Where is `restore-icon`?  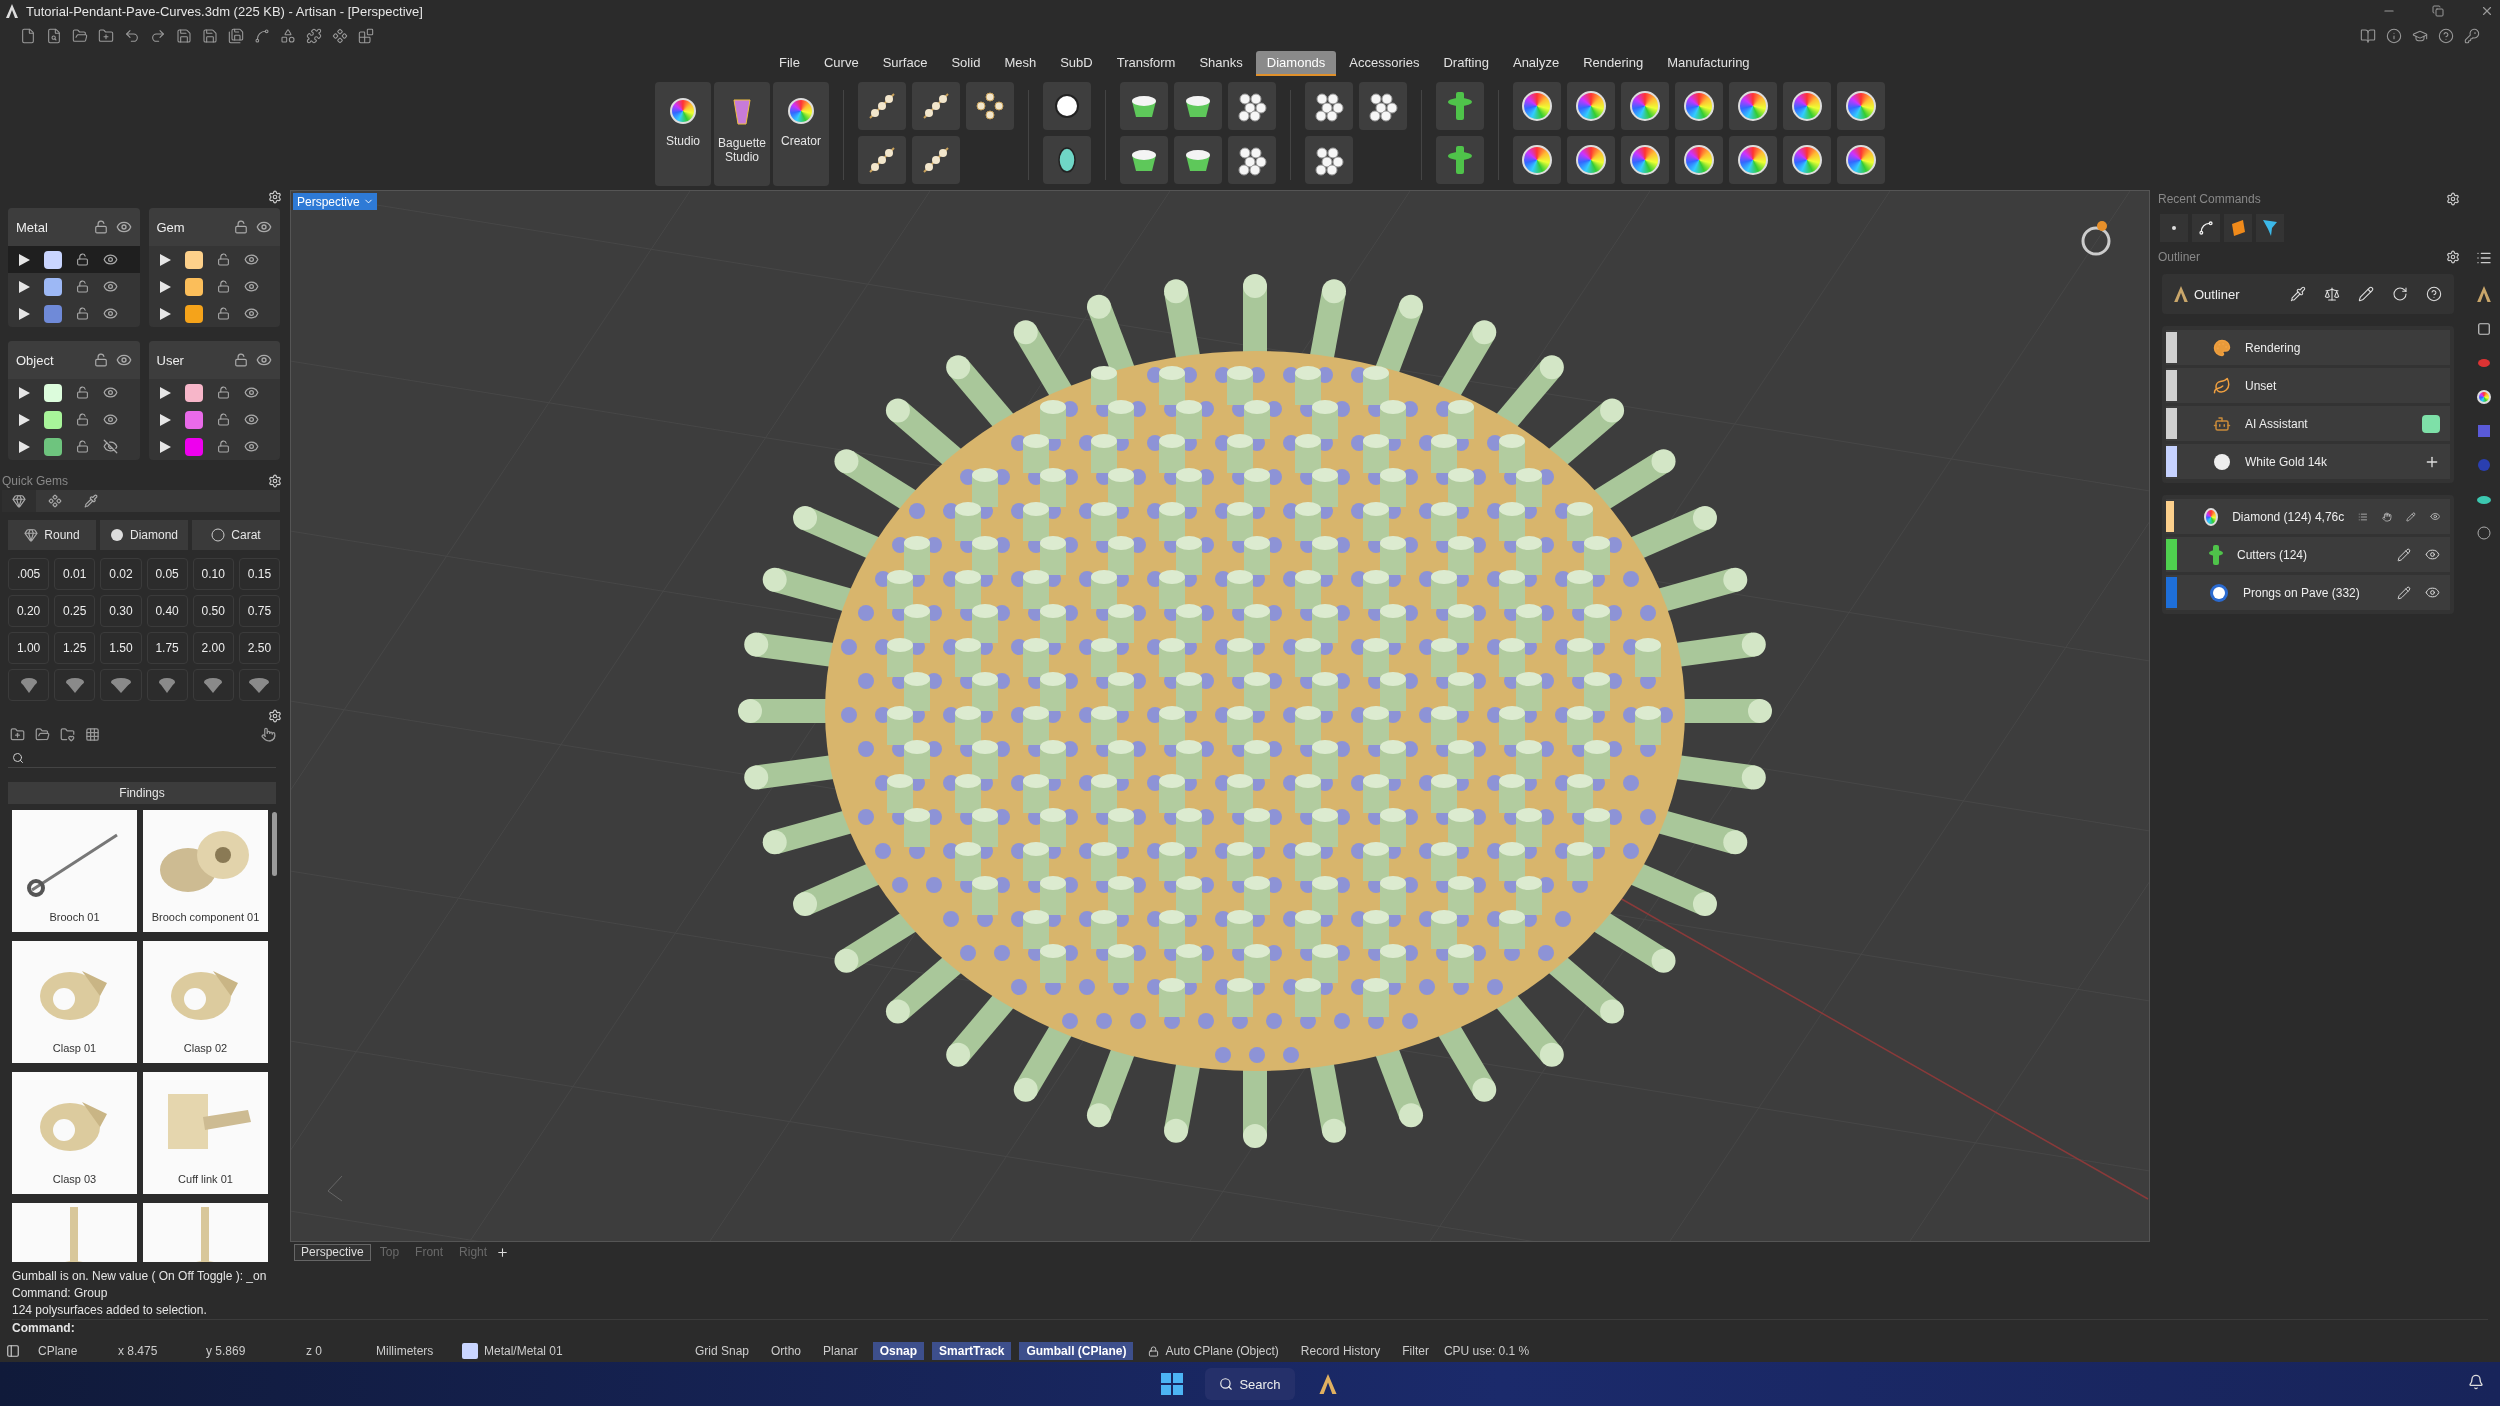 restore-icon is located at coordinates (2438, 11).